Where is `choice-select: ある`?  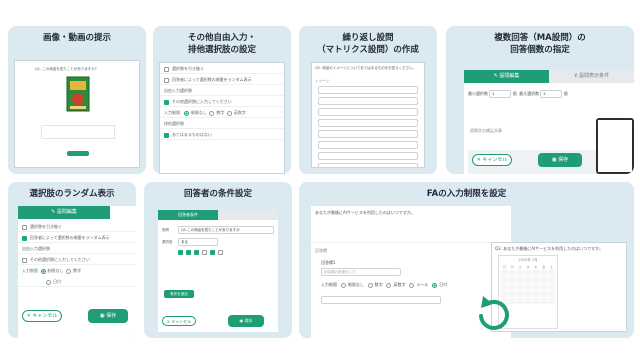 choice-select: ある is located at coordinates (198, 242).